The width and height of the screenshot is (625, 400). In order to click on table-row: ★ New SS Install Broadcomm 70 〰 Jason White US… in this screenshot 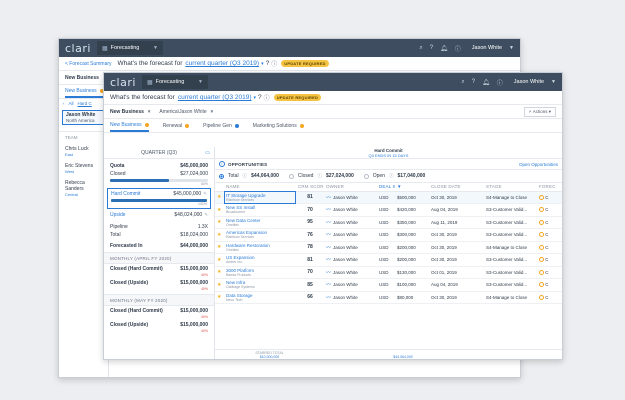, I will do `click(388, 210)`.